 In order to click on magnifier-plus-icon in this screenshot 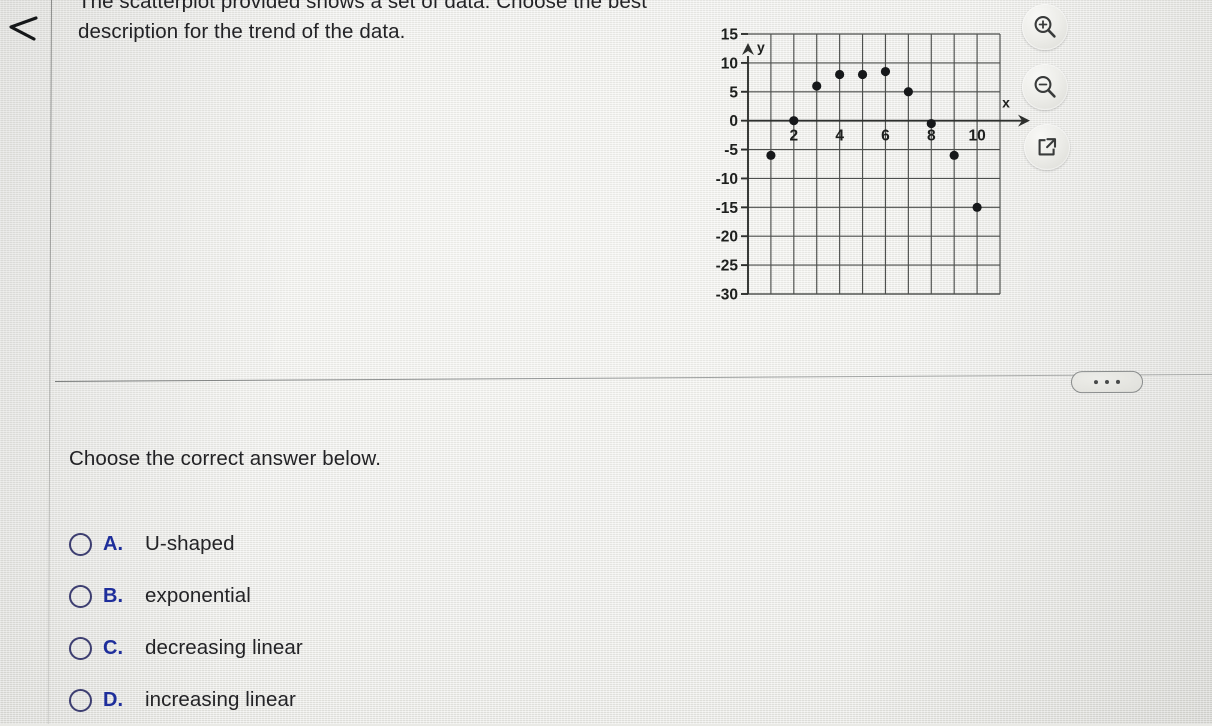, I will do `click(1045, 27)`.